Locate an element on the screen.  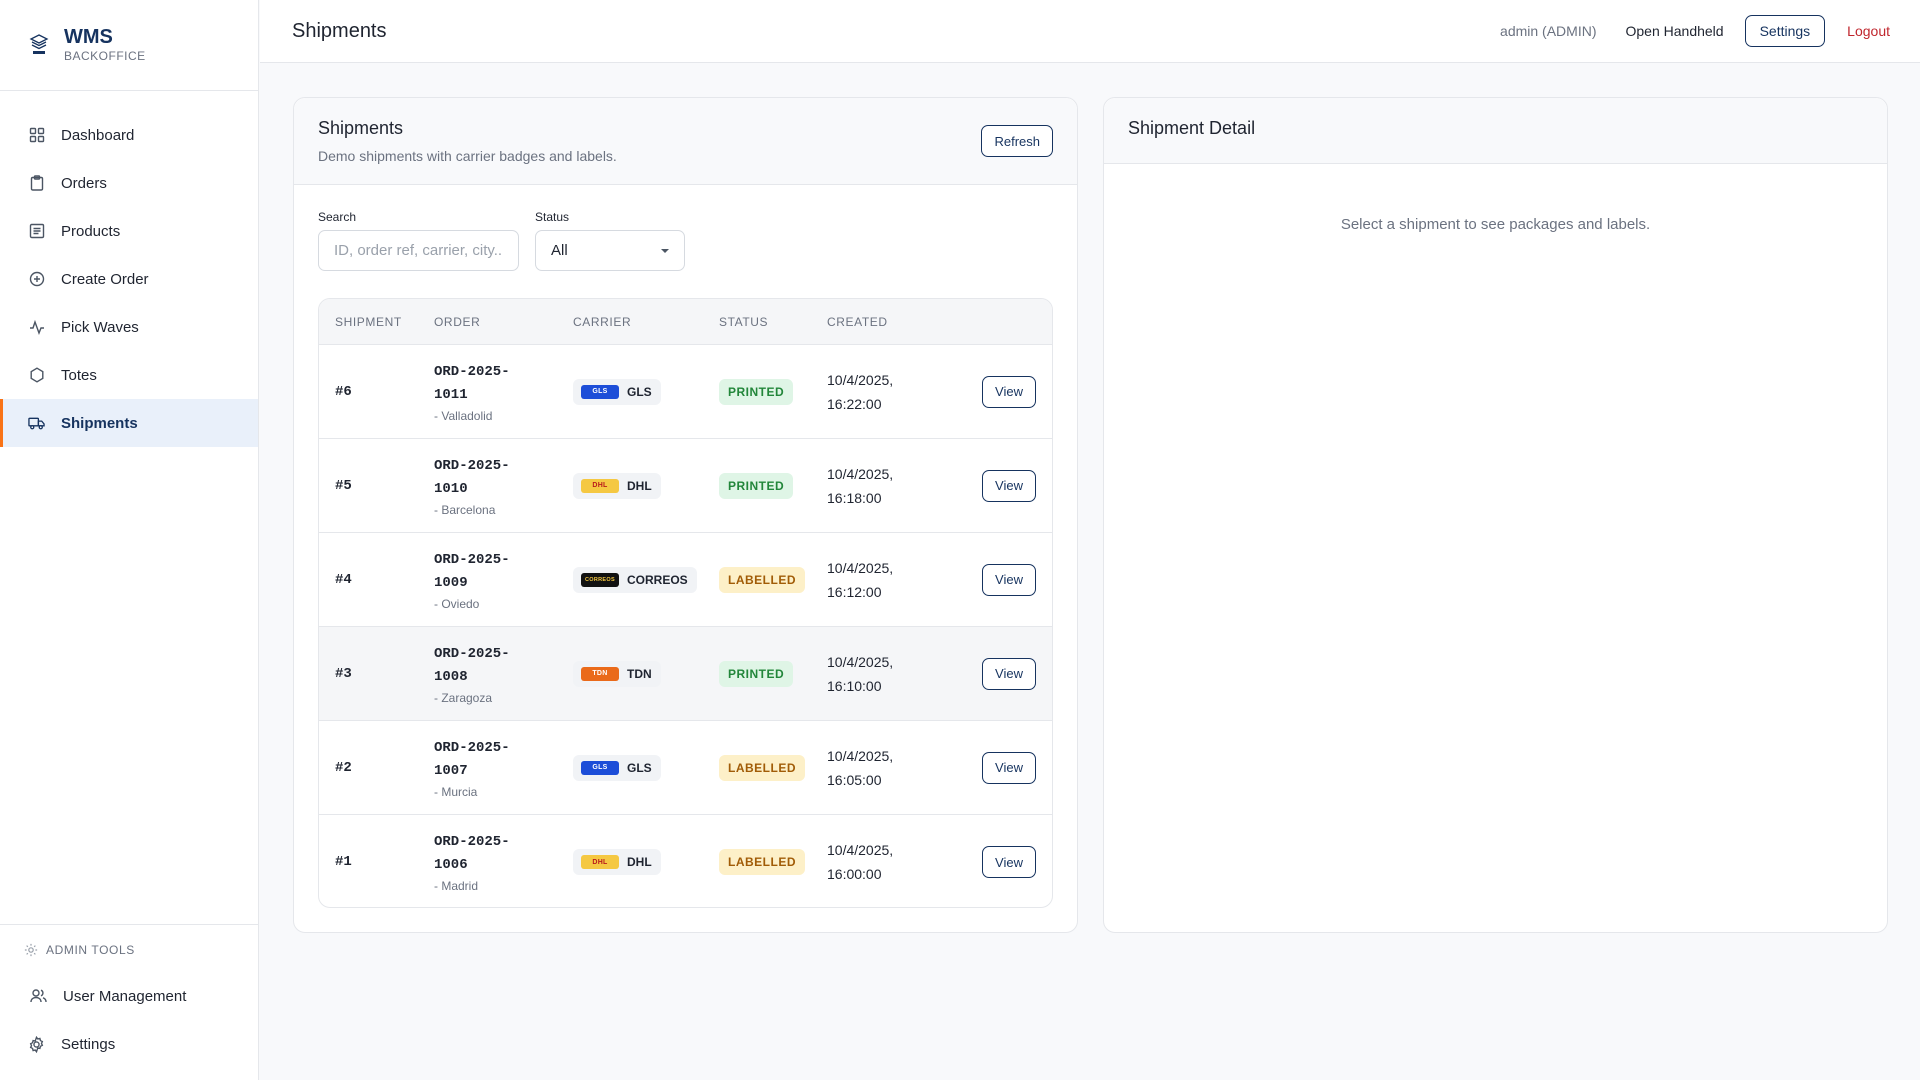
order-cell: ORD-2025- 1008 - Zaragoza is located at coordinates (484, 674).